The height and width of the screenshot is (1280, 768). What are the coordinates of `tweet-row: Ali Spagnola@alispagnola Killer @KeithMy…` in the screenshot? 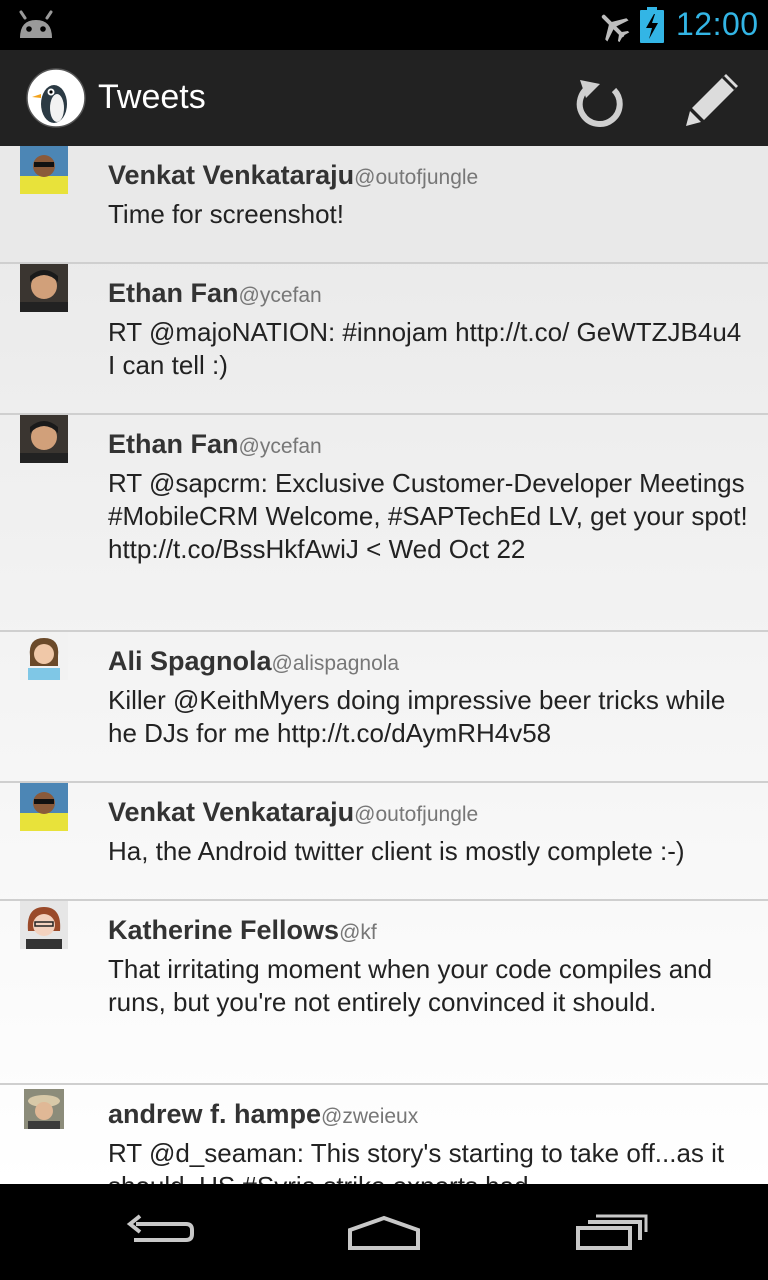 It's located at (384, 707).